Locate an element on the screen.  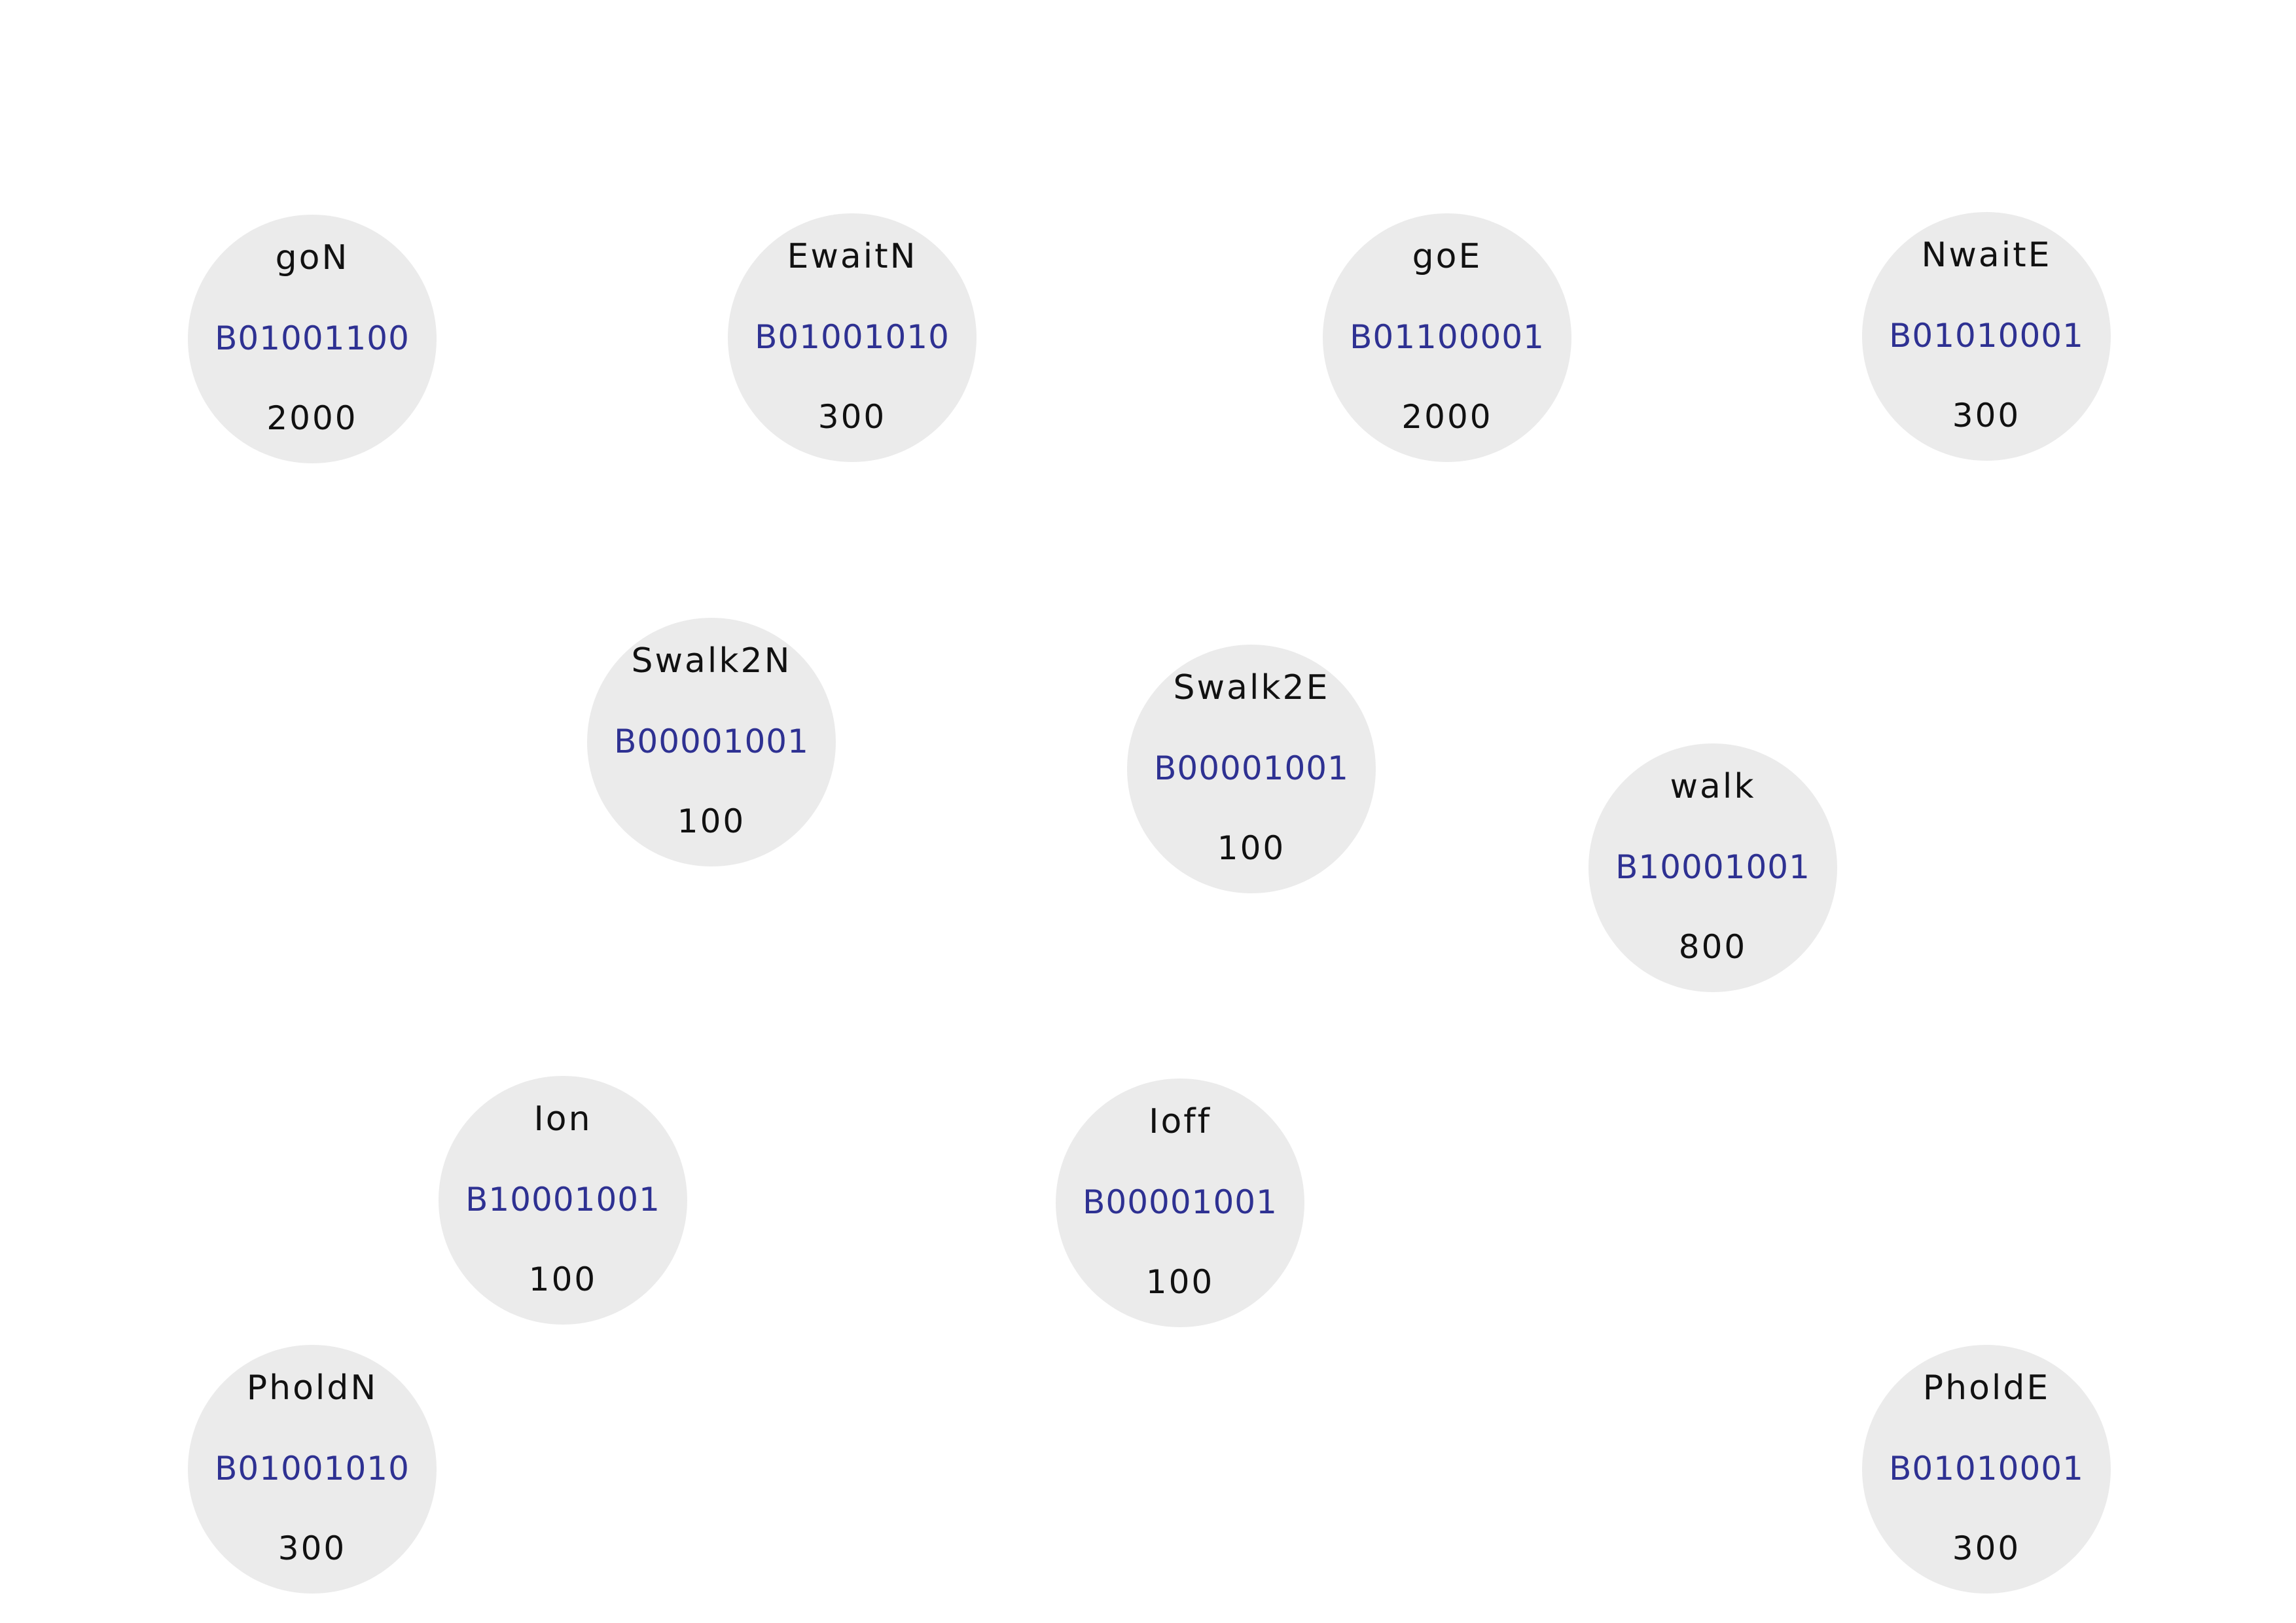
state-node-PholdE: PholdE B01010001 300 is located at coordinates (1986, 1469).